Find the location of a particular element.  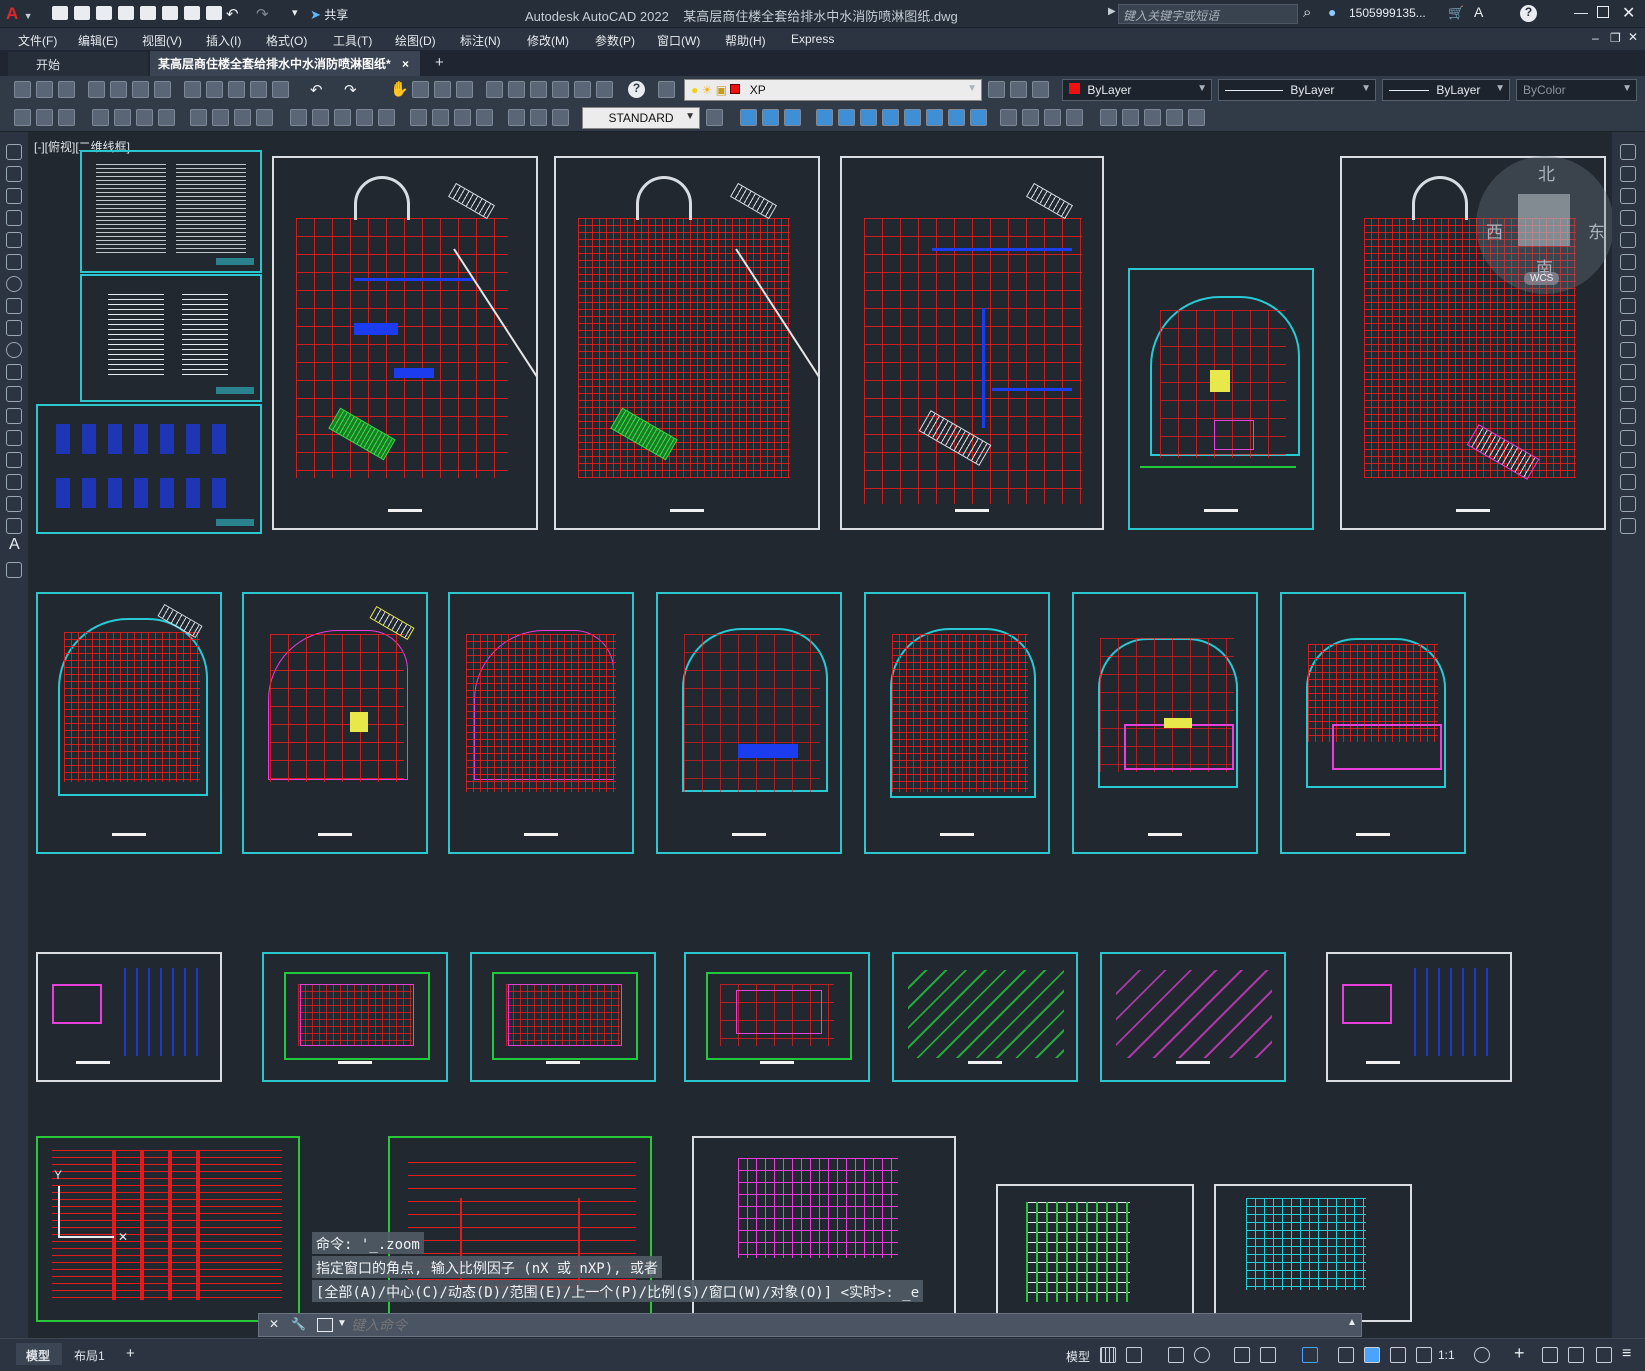

mesh-tool-5-icon is located at coordinates (1196, 117).